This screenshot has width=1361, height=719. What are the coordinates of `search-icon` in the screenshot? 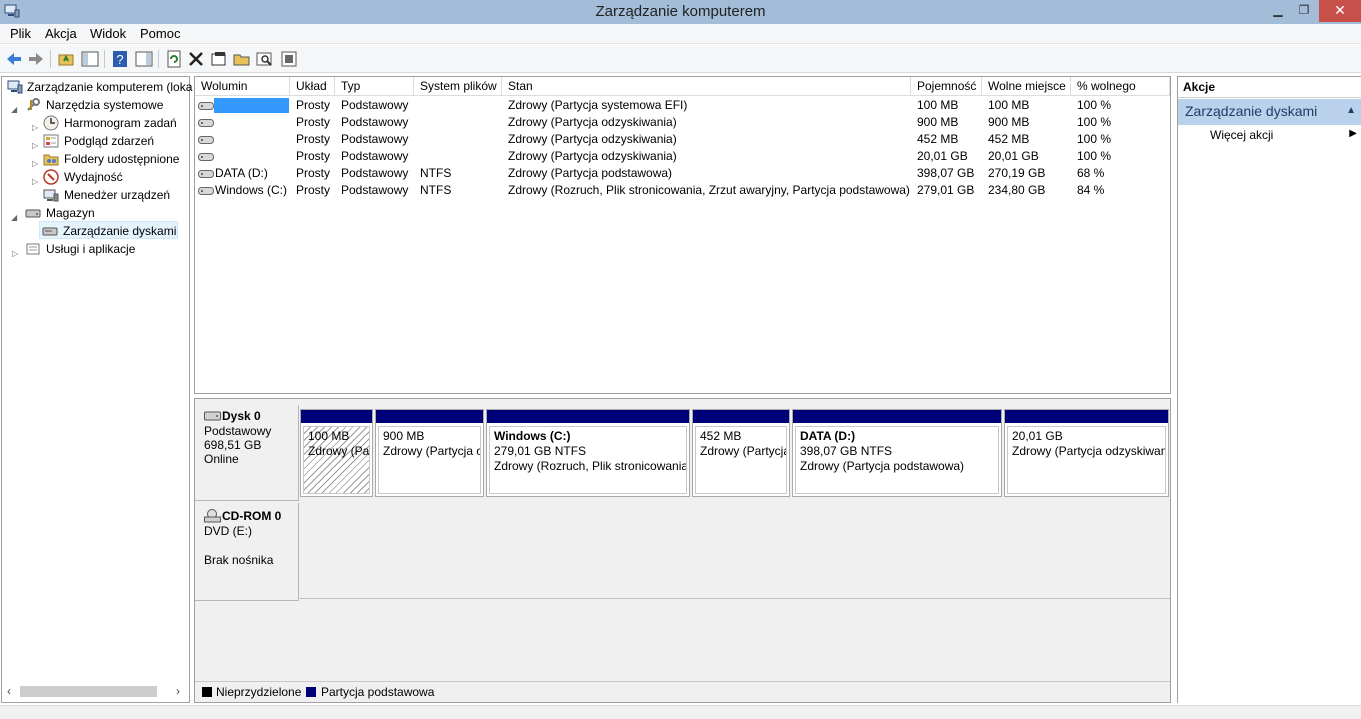 It's located at (265, 59).